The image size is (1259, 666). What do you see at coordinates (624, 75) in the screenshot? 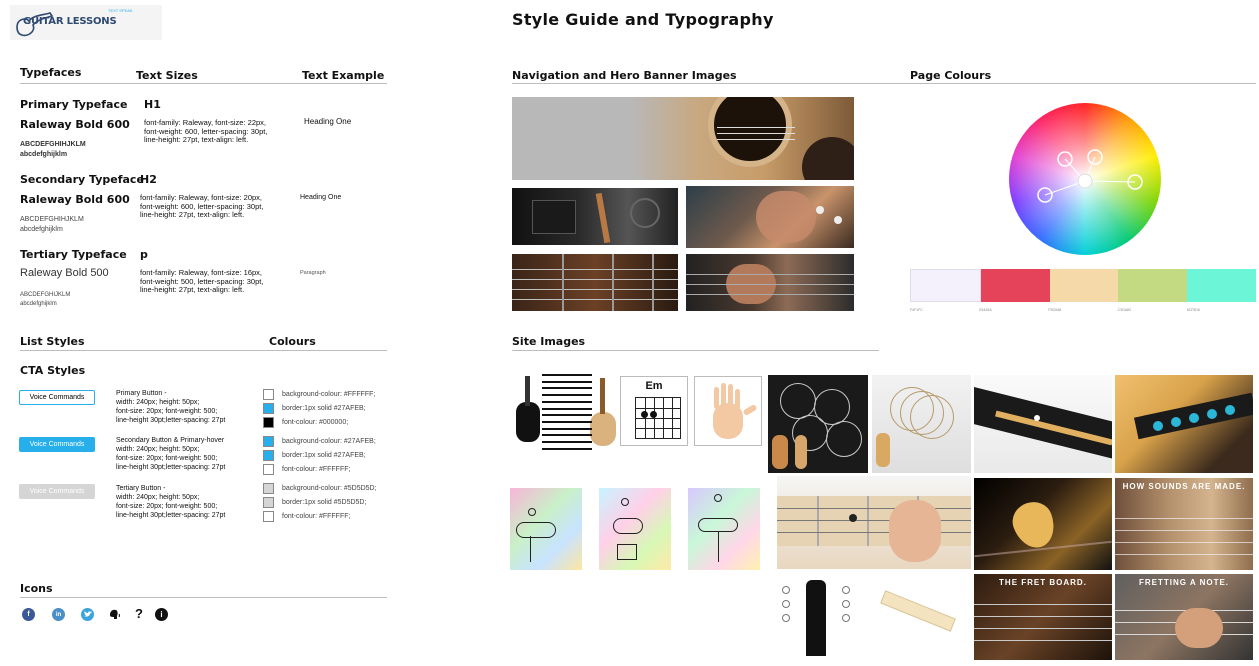
I see `nav-images-heading: Navigation and Hero Banner Images` at bounding box center [624, 75].